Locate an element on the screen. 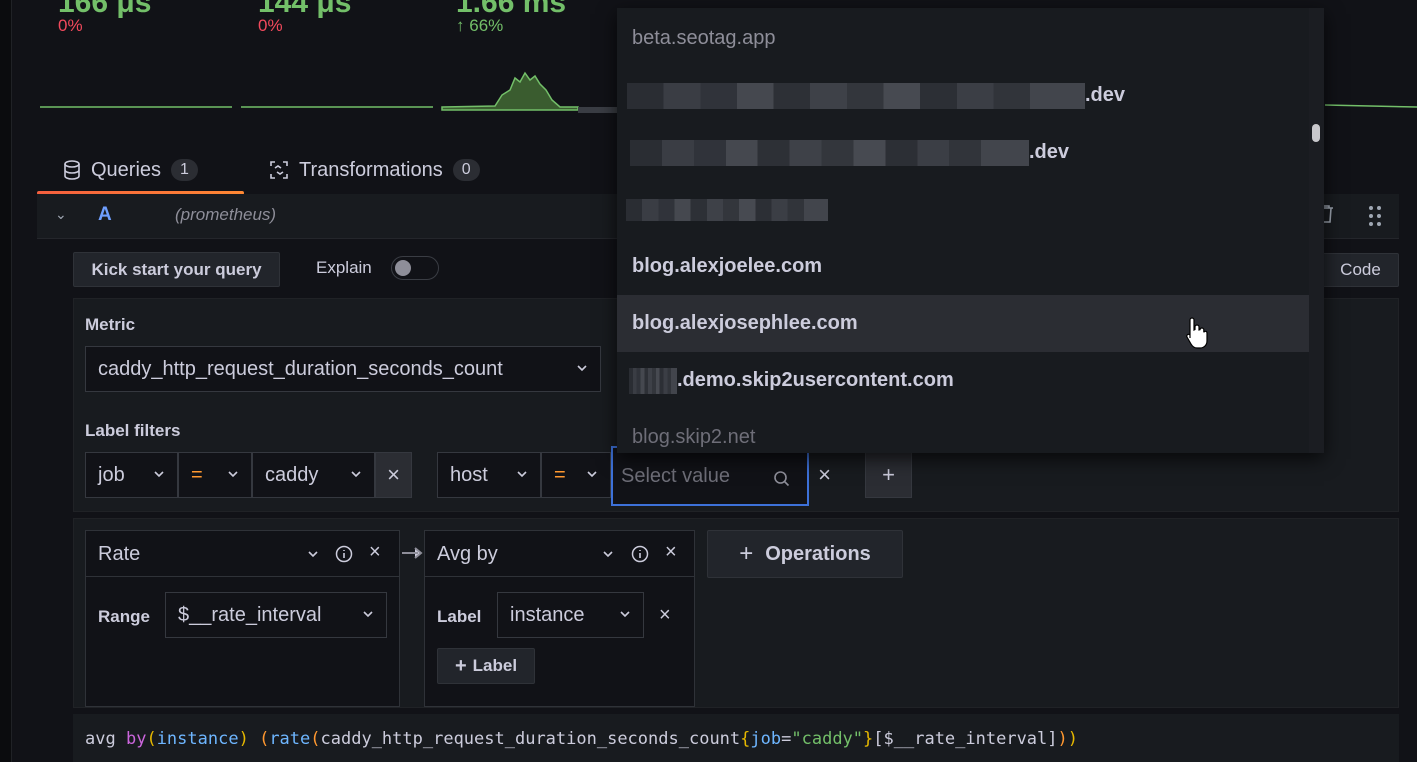 This screenshot has width=1417, height=762. arrow-up-icon: ↑ is located at coordinates (460, 25).